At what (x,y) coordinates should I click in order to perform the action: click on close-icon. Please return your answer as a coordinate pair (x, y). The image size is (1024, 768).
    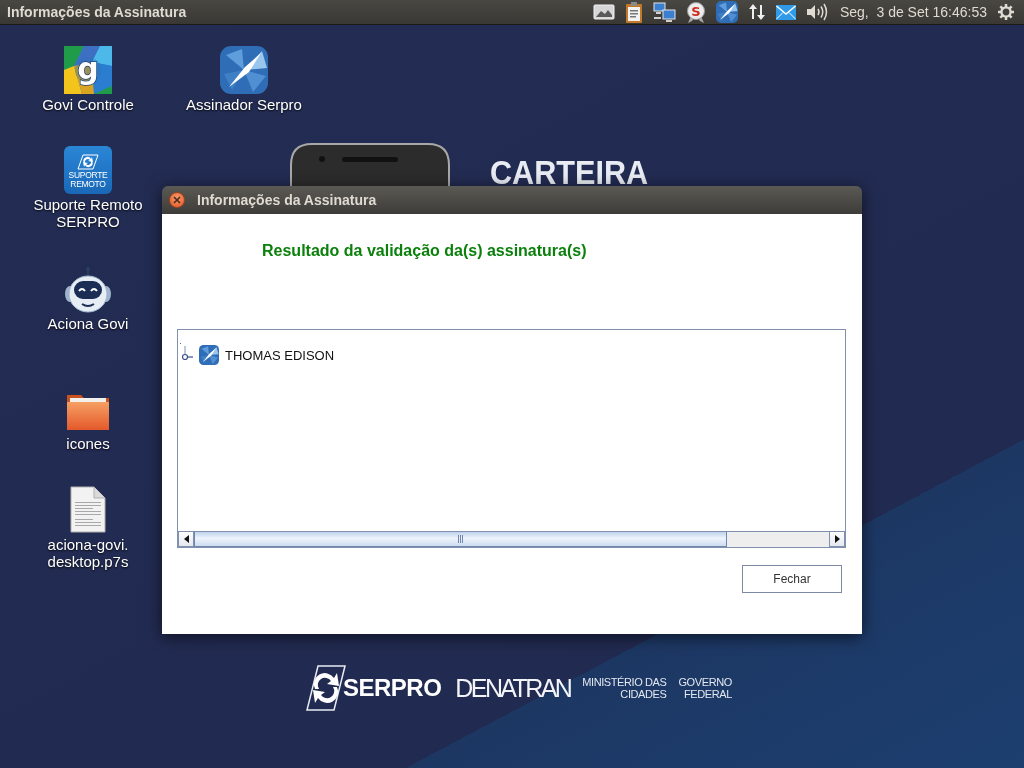
    Looking at the image, I should click on (177, 200).